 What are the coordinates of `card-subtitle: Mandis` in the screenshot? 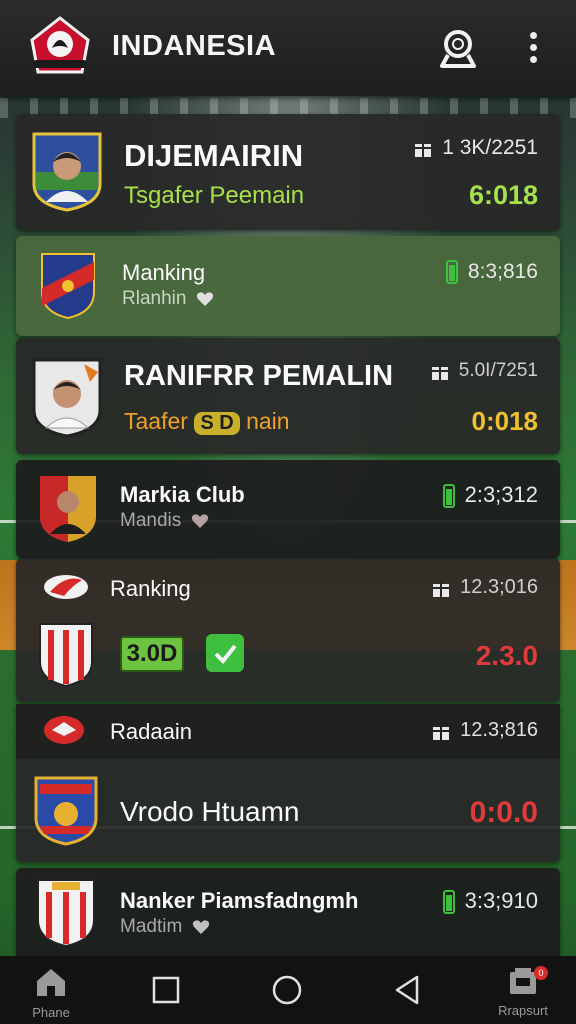 It's located at (164, 521).